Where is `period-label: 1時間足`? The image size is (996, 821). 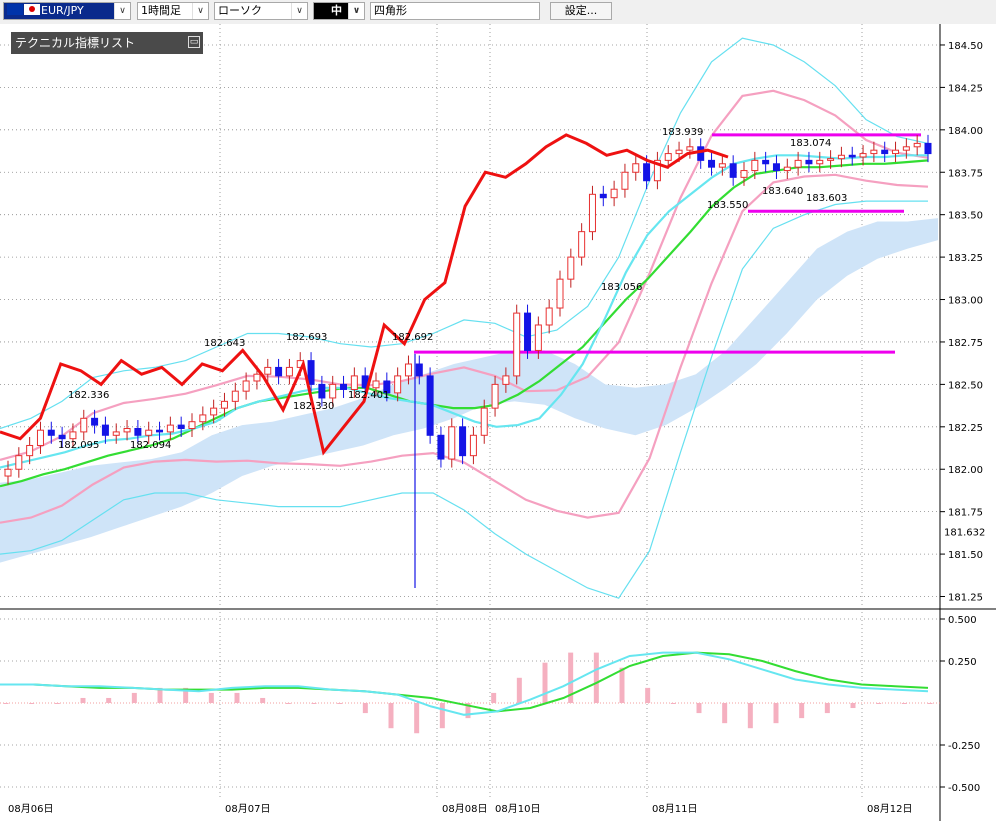 period-label: 1時間足 is located at coordinates (161, 10).